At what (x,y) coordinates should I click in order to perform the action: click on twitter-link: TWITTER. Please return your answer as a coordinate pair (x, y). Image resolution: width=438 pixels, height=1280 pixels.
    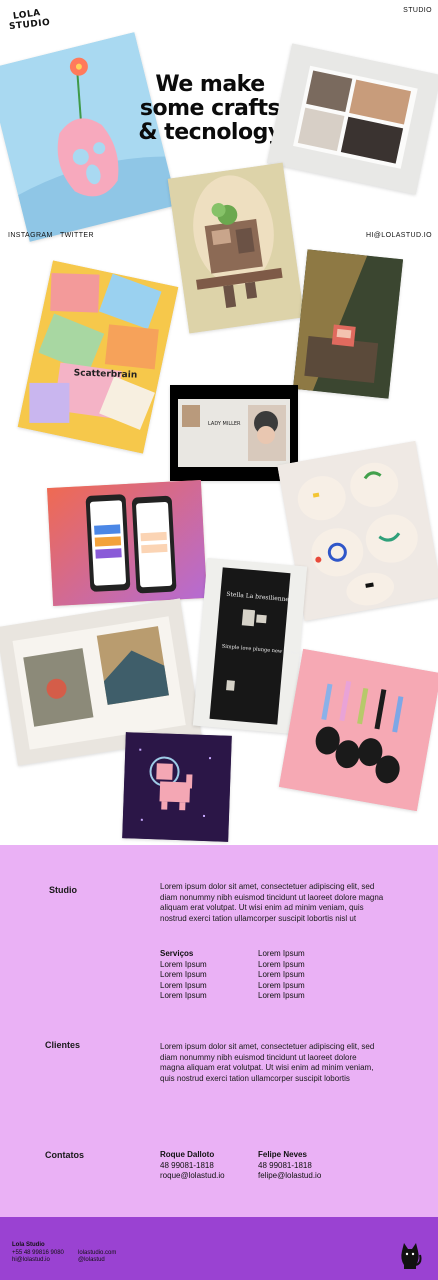
    Looking at the image, I should click on (77, 235).